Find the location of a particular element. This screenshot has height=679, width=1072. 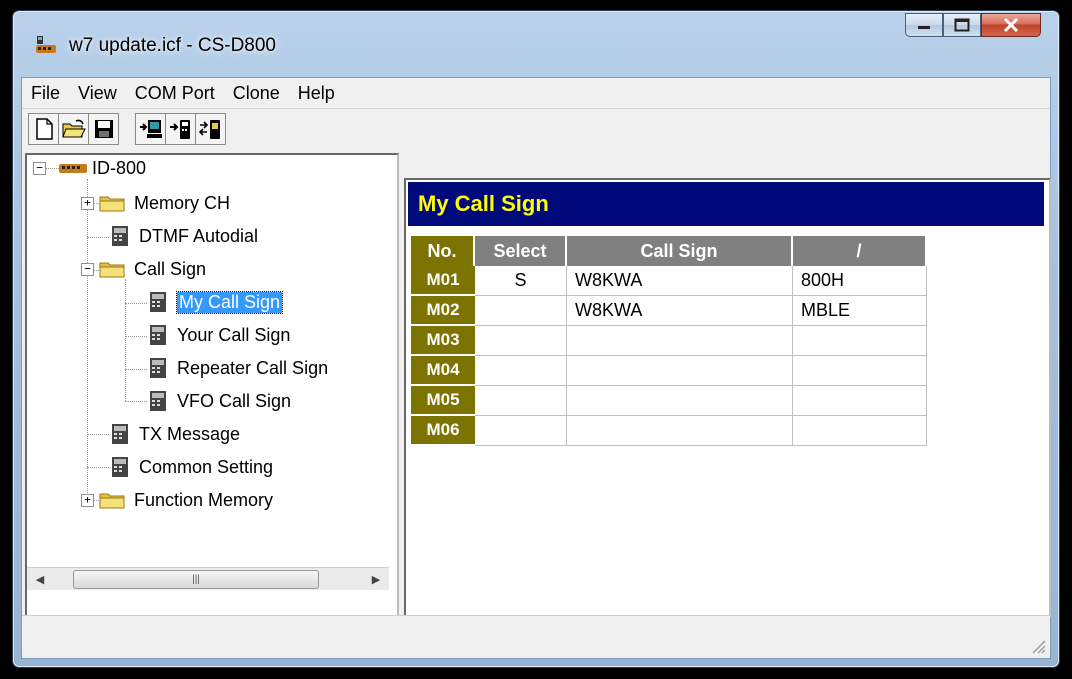

table-row: M04 is located at coordinates (669, 371).